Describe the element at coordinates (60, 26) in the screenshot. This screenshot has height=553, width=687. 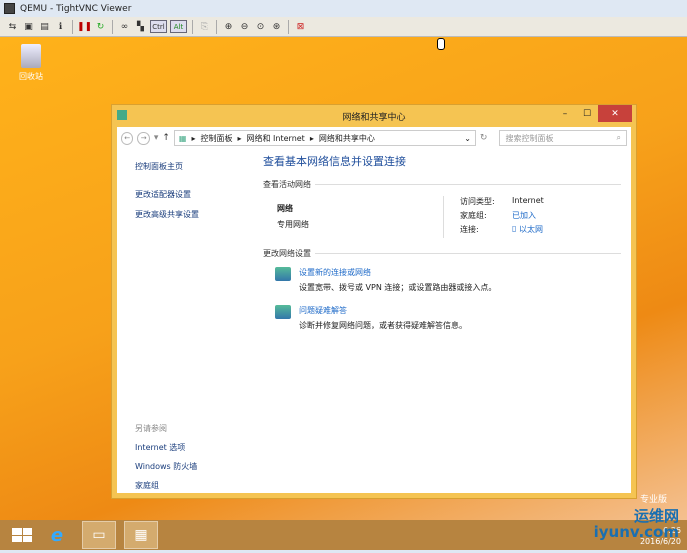
I see `info-icon: ℹ` at that location.